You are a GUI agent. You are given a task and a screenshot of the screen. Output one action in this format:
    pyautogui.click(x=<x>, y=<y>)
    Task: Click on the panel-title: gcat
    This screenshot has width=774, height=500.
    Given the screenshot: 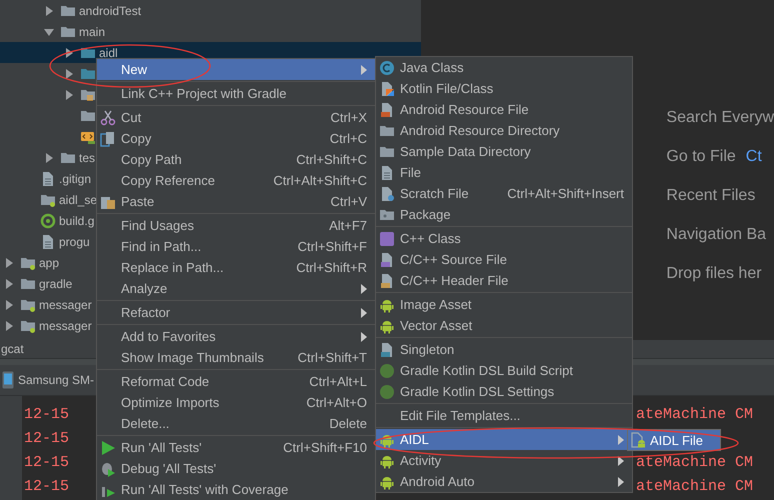 What is the action you would take?
    pyautogui.click(x=12, y=349)
    